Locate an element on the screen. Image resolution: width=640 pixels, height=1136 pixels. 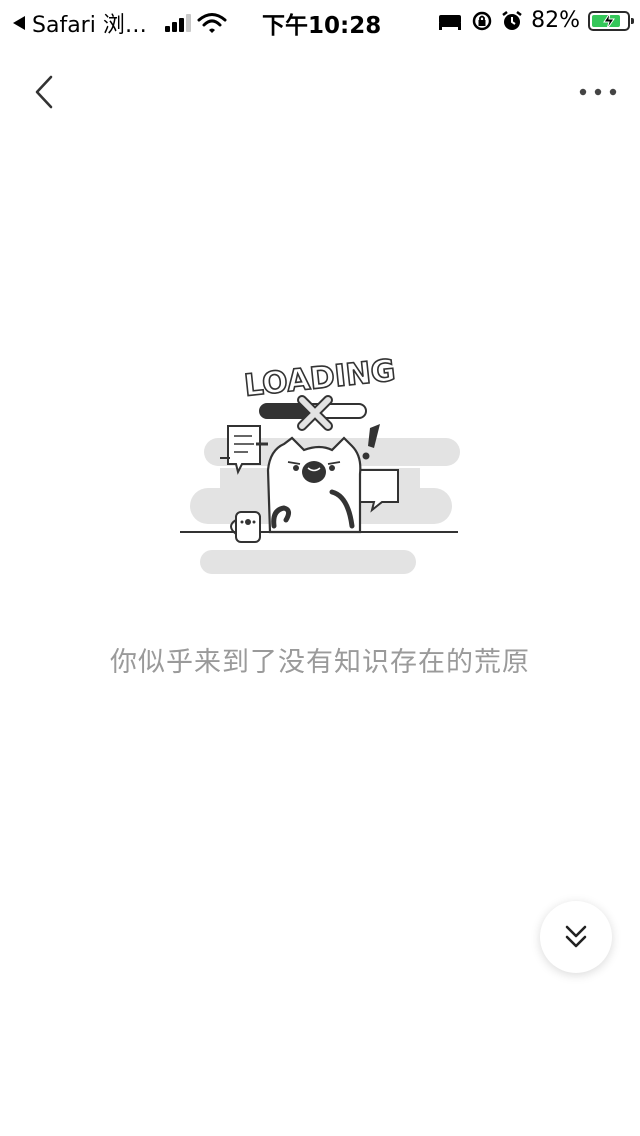
charging-bolt-icon is located at coordinates (609, 20).